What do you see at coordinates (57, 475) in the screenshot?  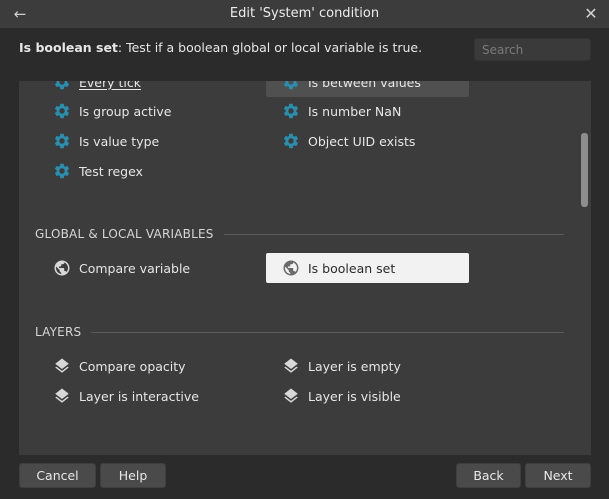 I see `cancel-button: Cancel` at bounding box center [57, 475].